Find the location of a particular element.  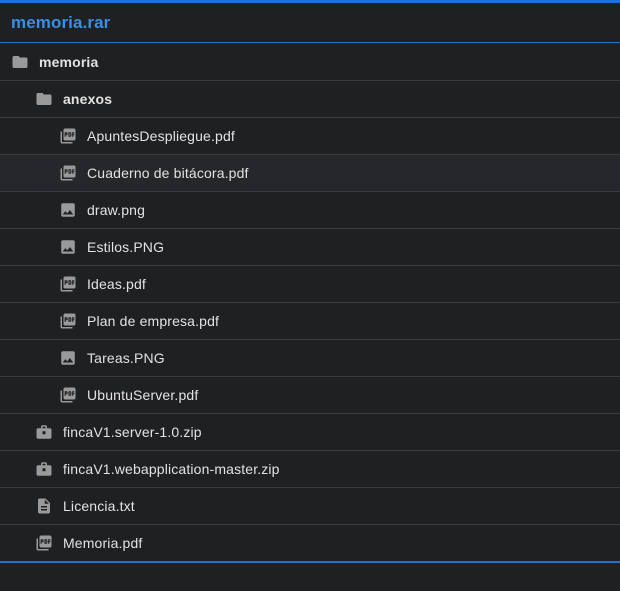

tree-file-row: Ideas.pdf is located at coordinates (310, 284).